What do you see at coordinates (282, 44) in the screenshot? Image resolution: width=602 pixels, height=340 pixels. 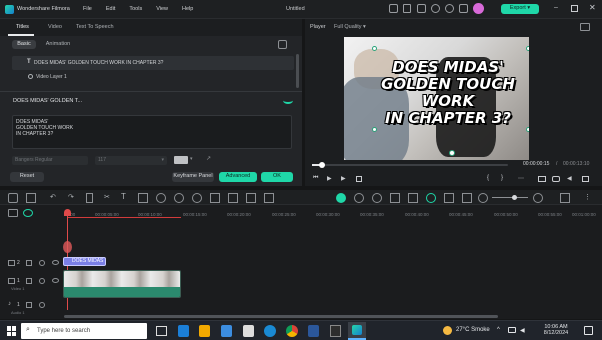 I see `save-preset-icon` at bounding box center [282, 44].